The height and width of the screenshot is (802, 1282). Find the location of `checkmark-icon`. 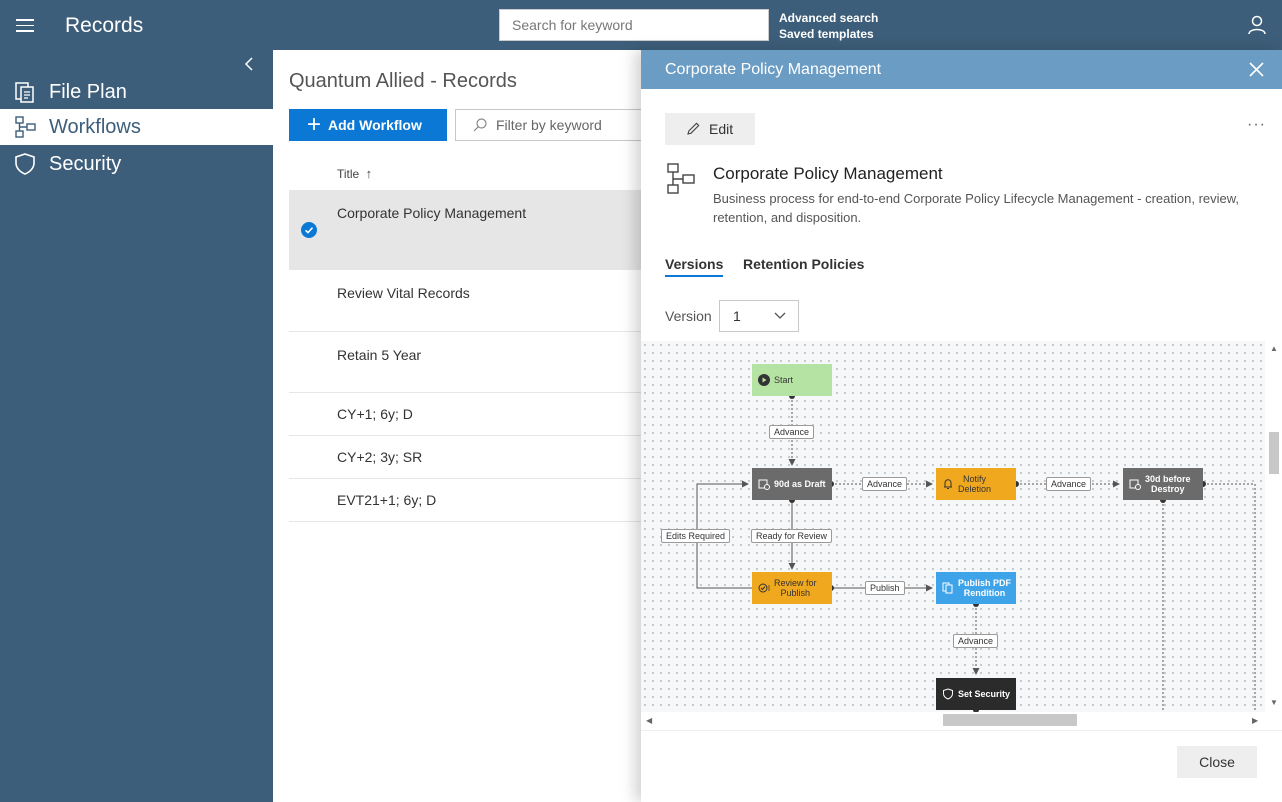

checkmark-icon is located at coordinates (309, 230).